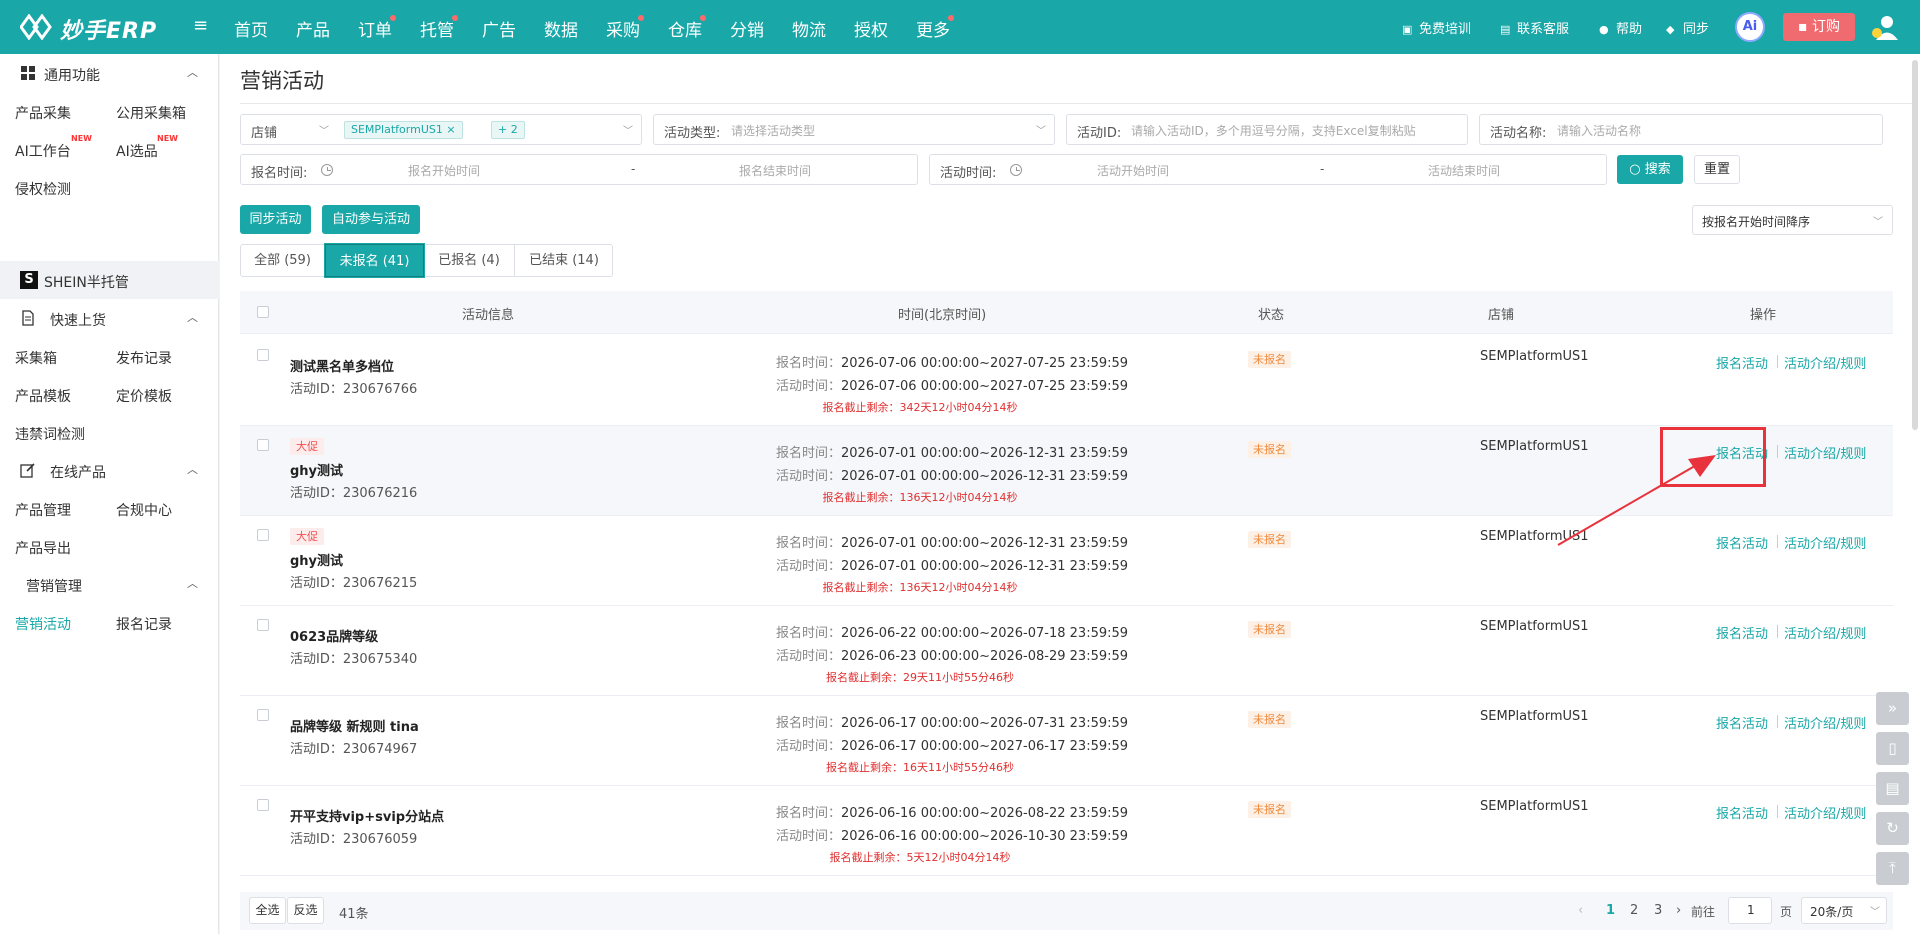 The image size is (1920, 934). What do you see at coordinates (1620, 27) in the screenshot?
I see `help-link: ● 帮助` at bounding box center [1620, 27].